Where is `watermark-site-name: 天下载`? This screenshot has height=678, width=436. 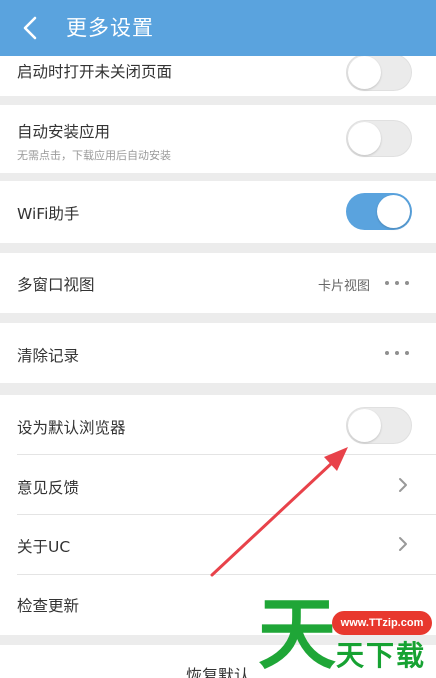 watermark-site-name: 天下载 is located at coordinates (381, 655).